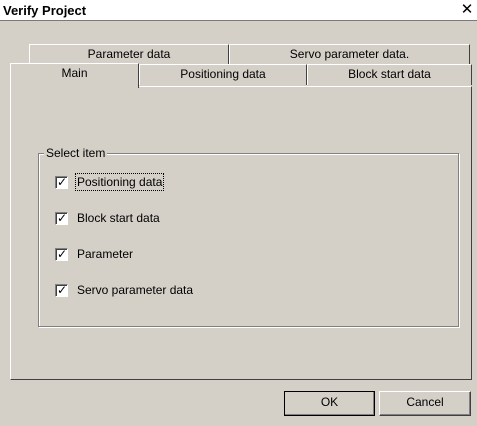 The image size is (477, 426). I want to click on ok-button: OK, so click(329, 403).